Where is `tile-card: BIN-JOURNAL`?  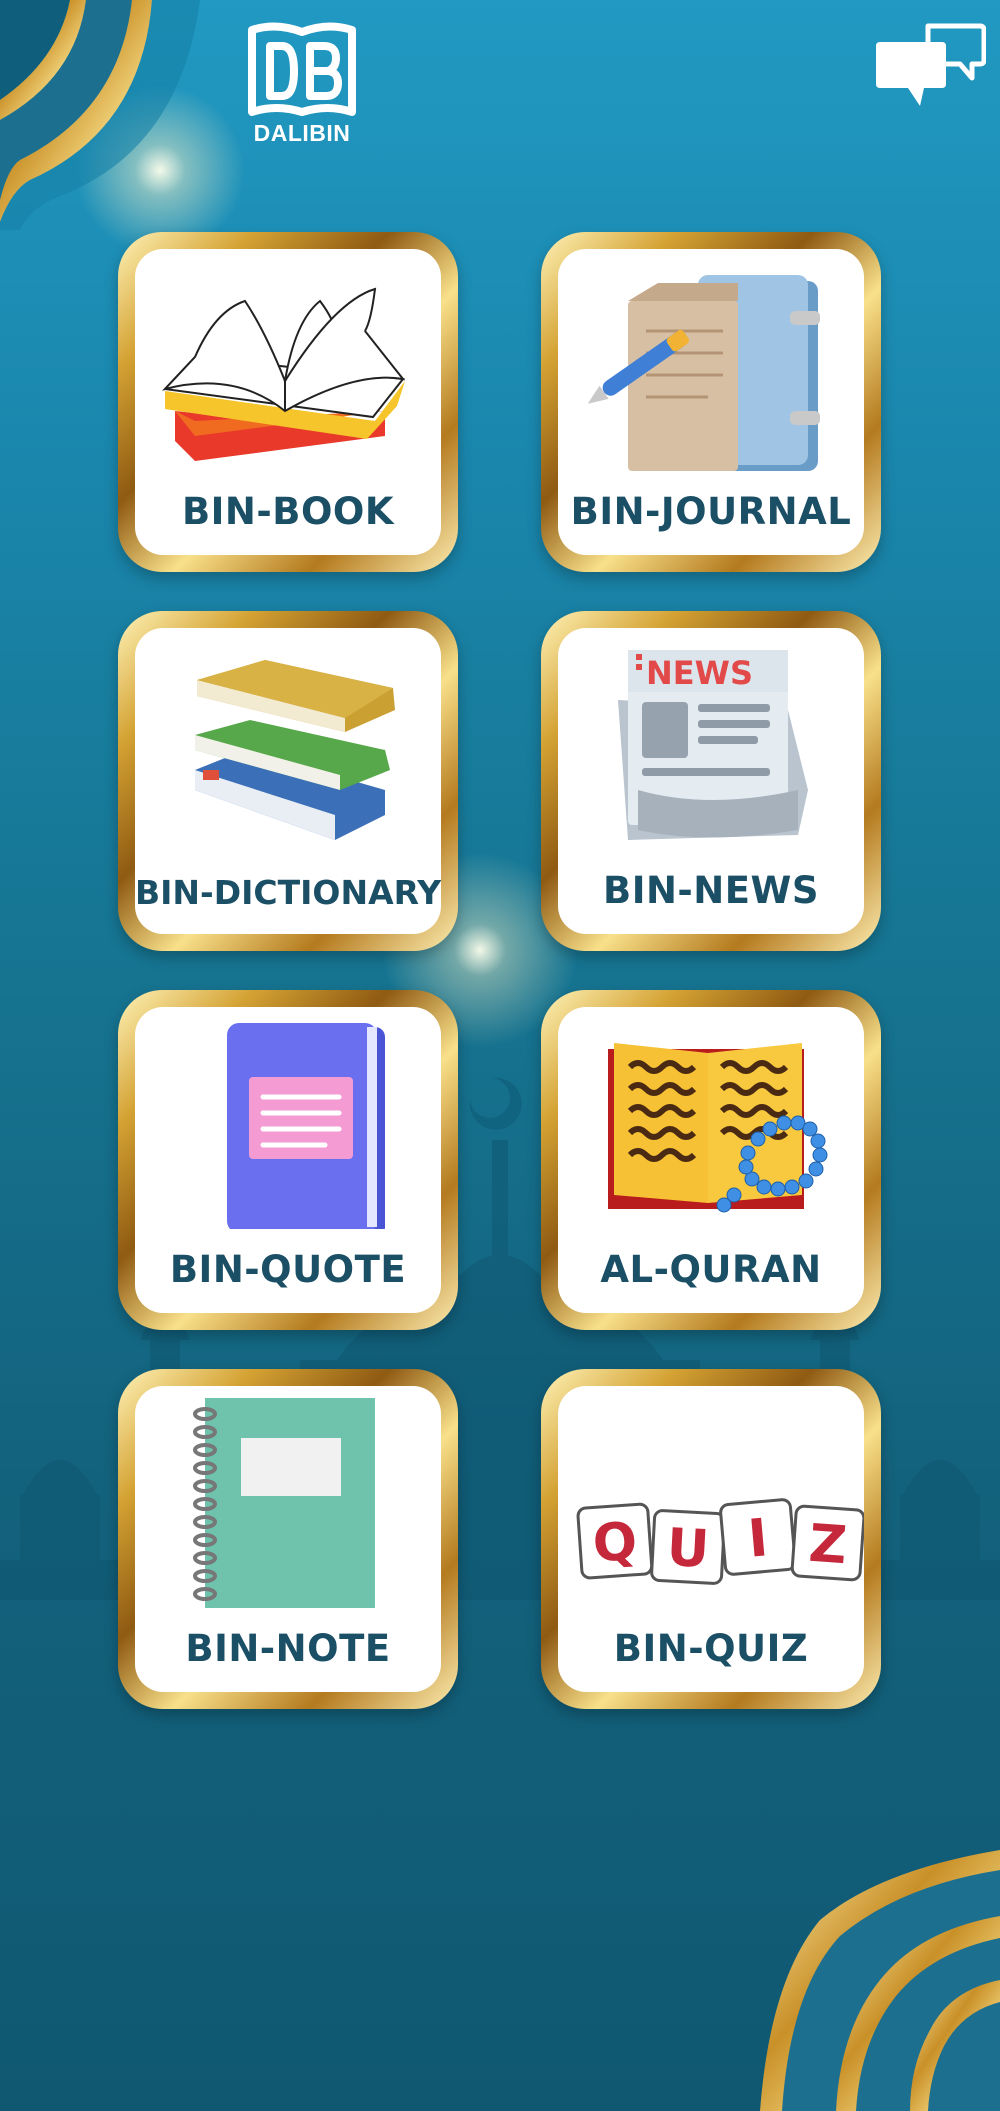
tile-card: BIN-JOURNAL is located at coordinates (711, 402).